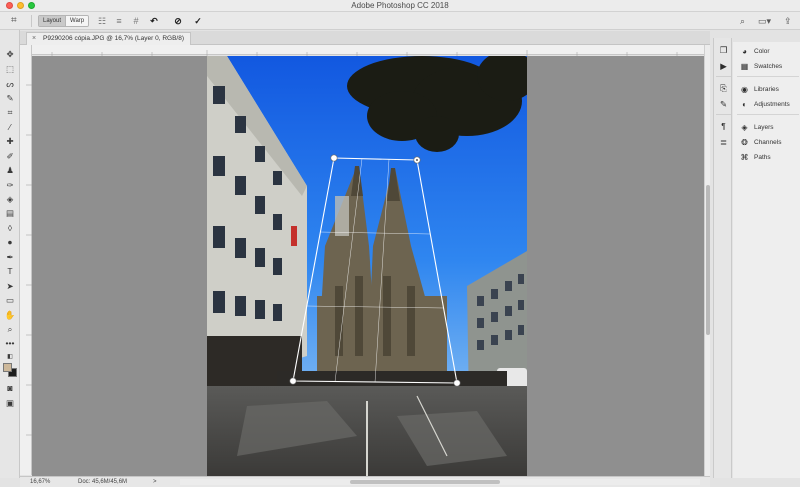 This screenshot has height=487, width=800. Describe the element at coordinates (10, 69) in the screenshot. I see `marquee-icon: ⬚` at that location.